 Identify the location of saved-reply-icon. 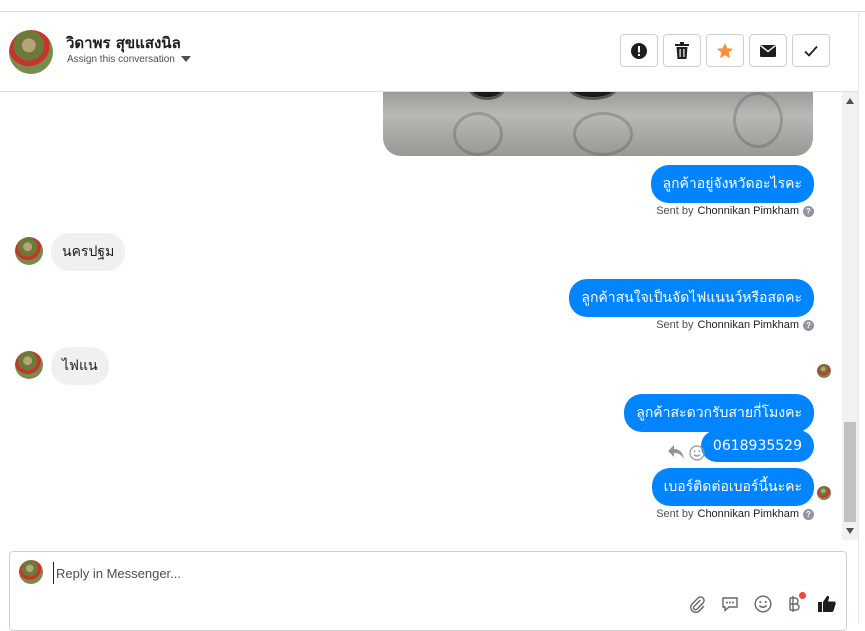
(730, 605).